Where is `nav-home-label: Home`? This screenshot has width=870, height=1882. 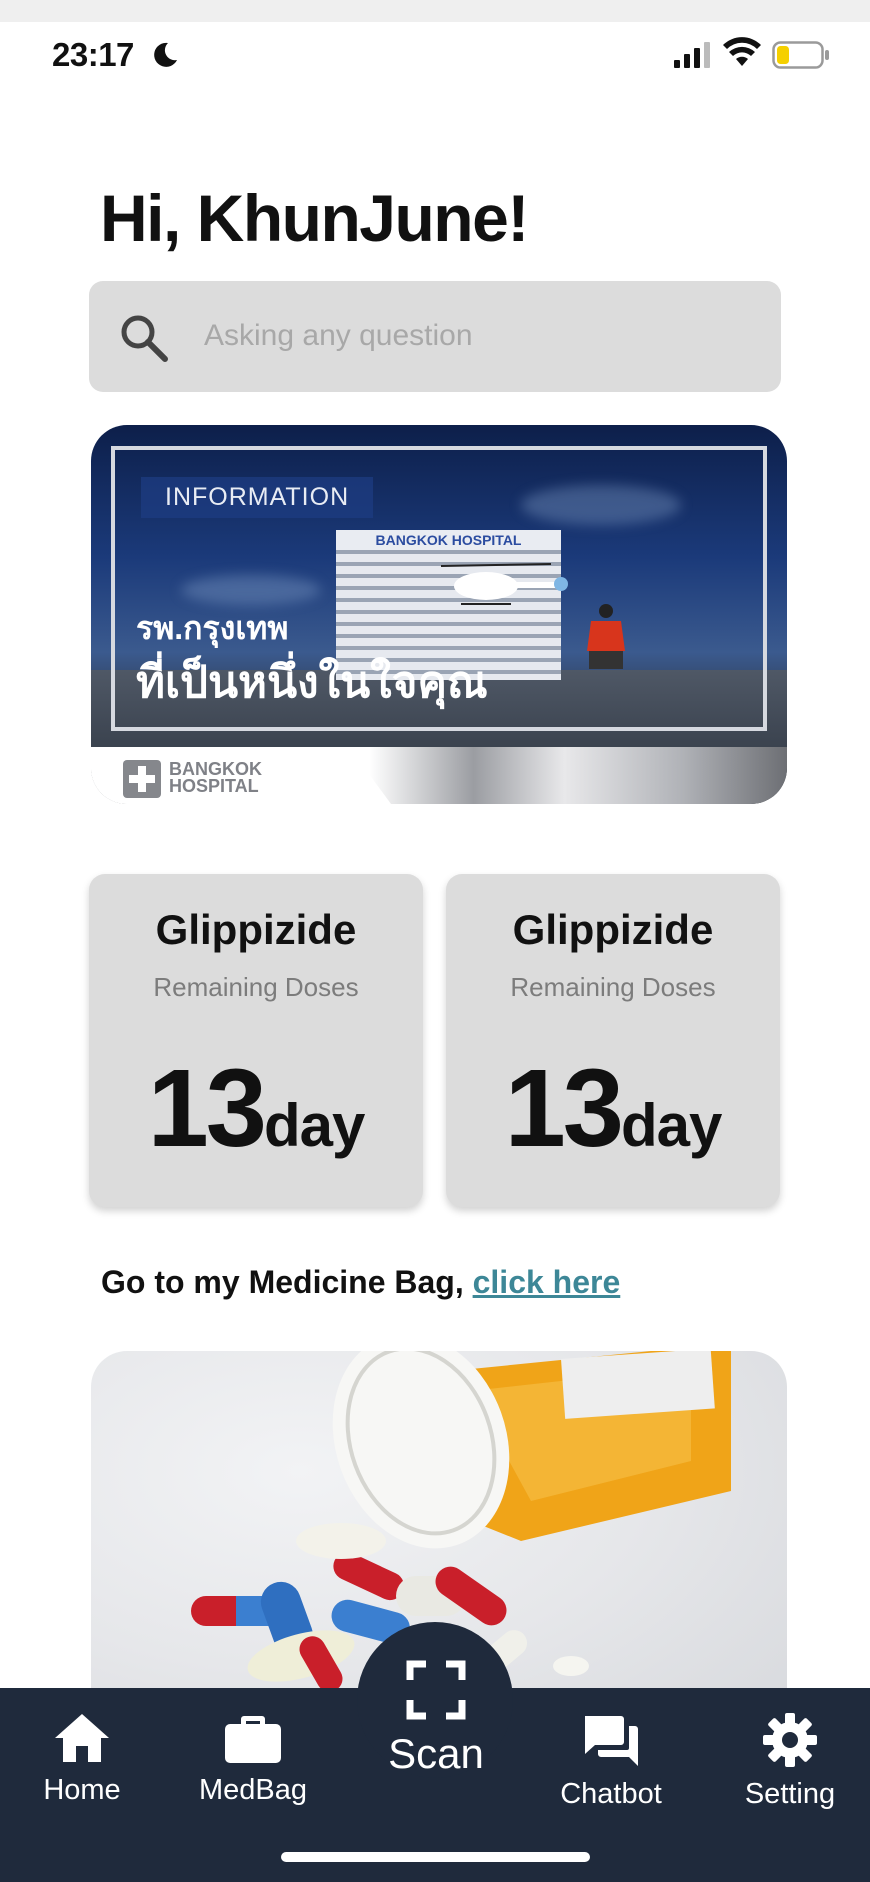 nav-home-label: Home is located at coordinates (82, 1790).